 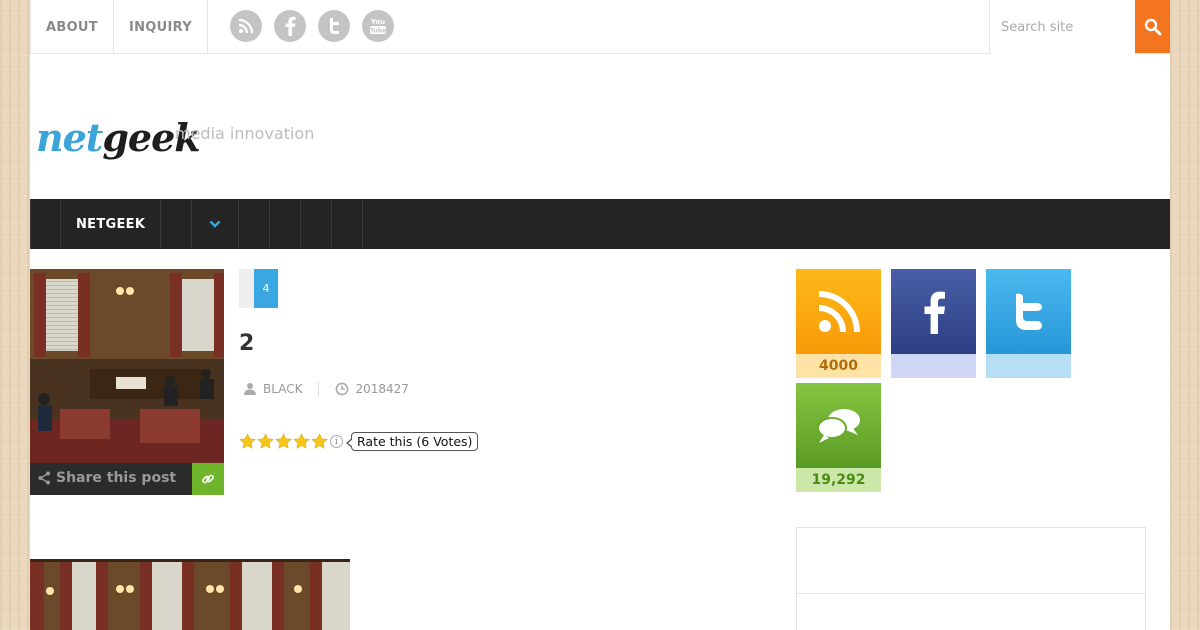 I want to click on rating-stars, so click(x=283, y=441).